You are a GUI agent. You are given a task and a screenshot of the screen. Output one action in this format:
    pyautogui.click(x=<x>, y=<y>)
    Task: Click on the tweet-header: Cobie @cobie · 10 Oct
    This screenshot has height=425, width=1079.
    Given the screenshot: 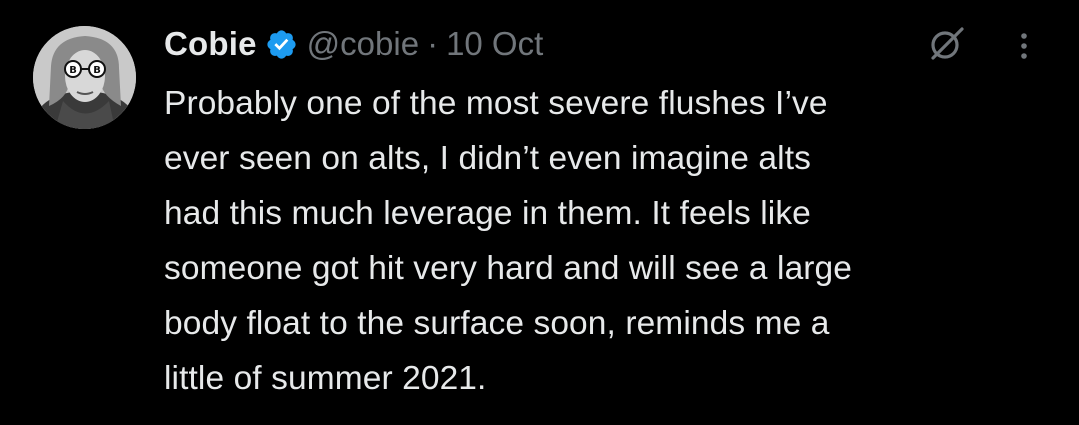 What is the action you would take?
    pyautogui.click(x=353, y=44)
    